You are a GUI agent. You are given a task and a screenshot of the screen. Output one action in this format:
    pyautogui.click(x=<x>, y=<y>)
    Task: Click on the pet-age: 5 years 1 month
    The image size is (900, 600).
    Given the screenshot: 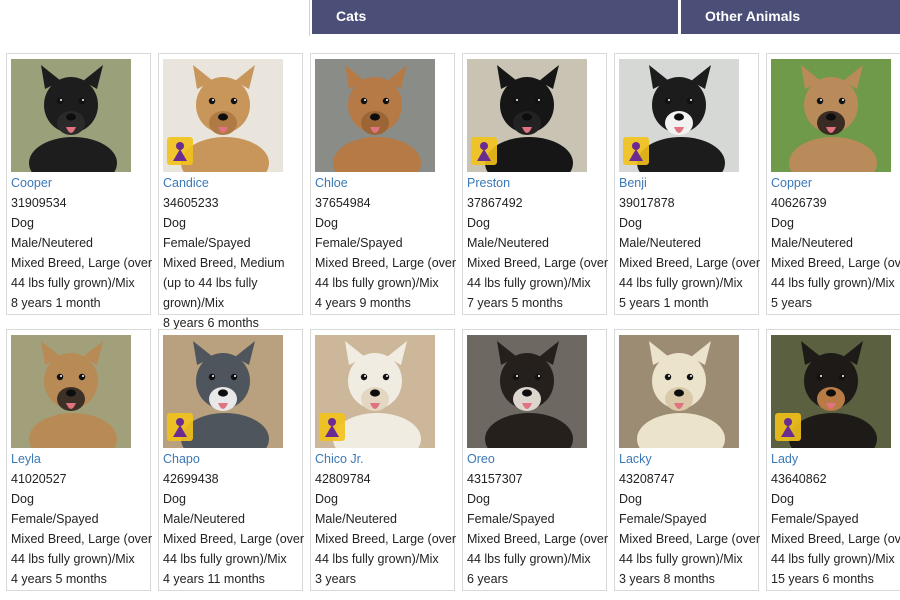 What is the action you would take?
    pyautogui.click(x=664, y=303)
    